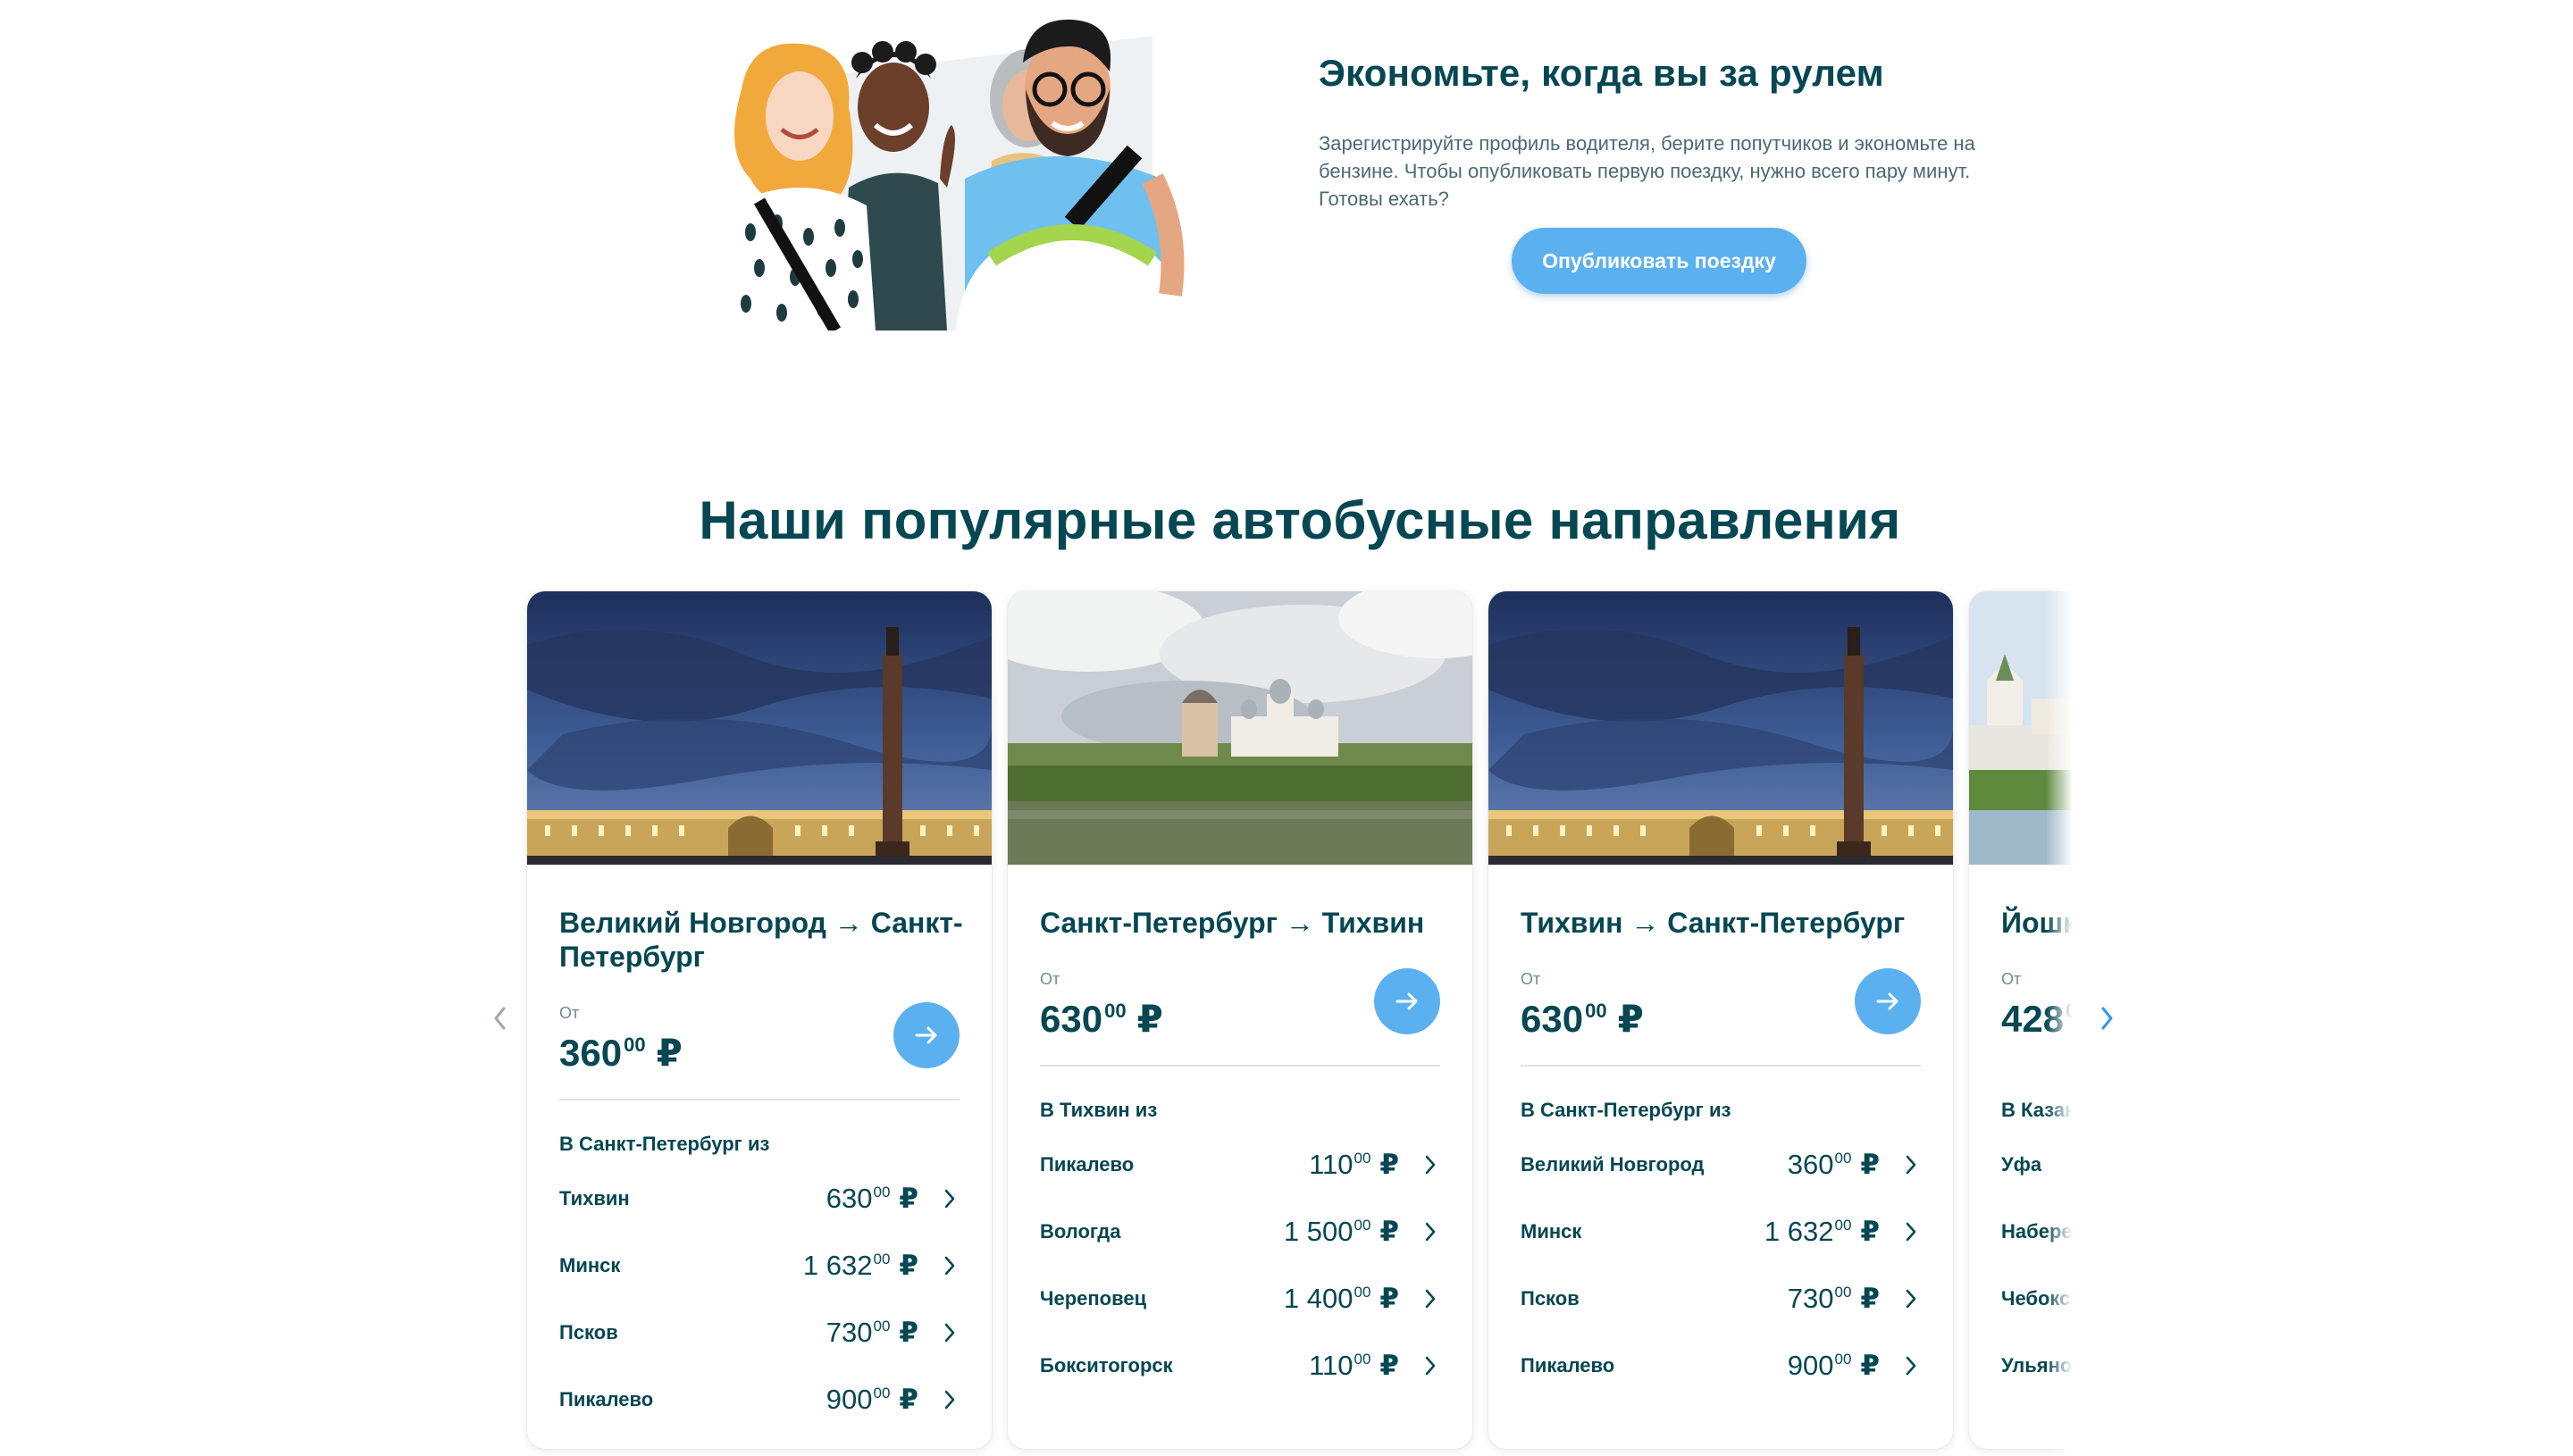  Describe the element at coordinates (1659, 261) in the screenshot. I see `publish-ride-button: Опубликовать поездку` at that location.